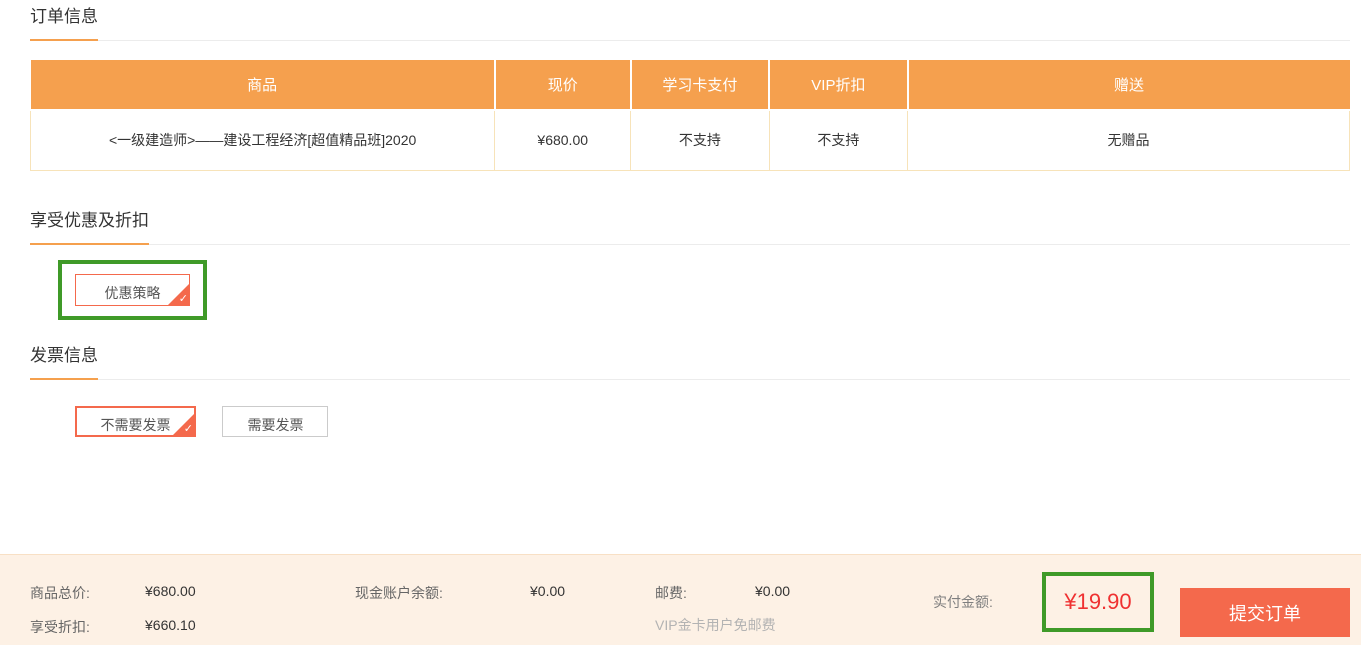 Image resolution: width=1361 pixels, height=645 pixels. What do you see at coordinates (715, 625) in the screenshot?
I see `postage-note: VIP金卡用户免邮费` at bounding box center [715, 625].